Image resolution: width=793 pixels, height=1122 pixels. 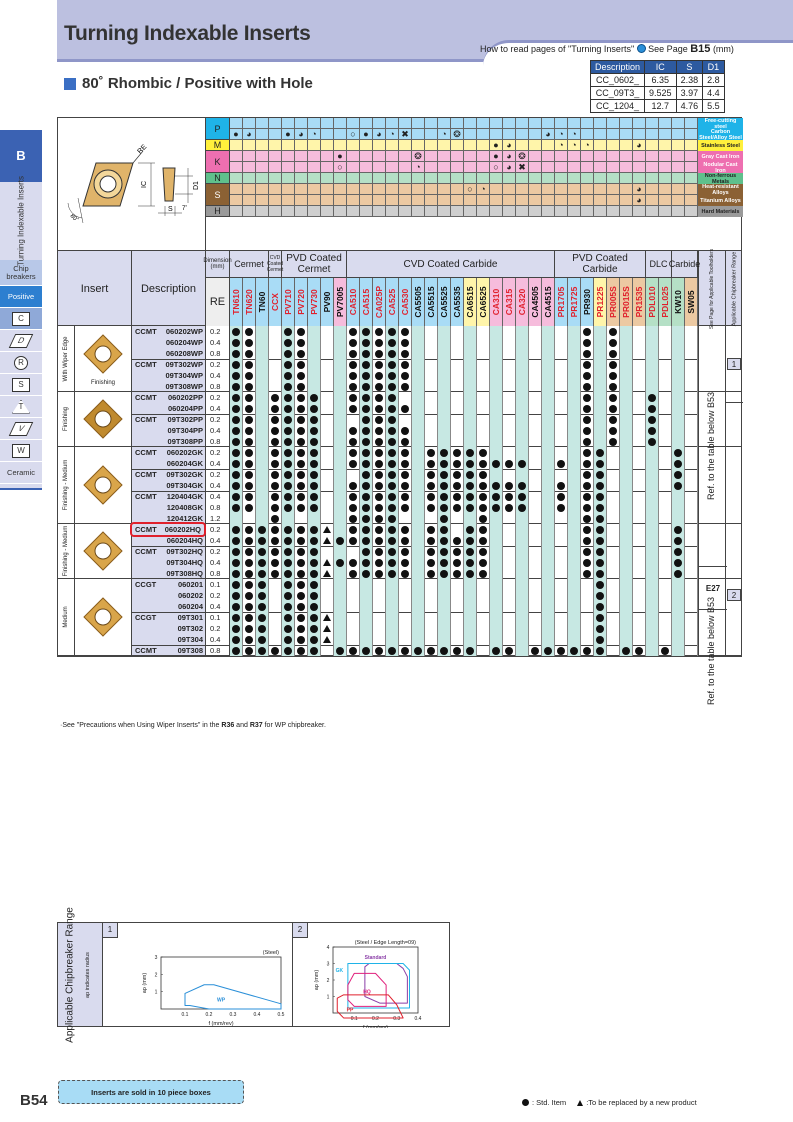 I want to click on material-name: Stainless Steel, so click(x=720, y=145).